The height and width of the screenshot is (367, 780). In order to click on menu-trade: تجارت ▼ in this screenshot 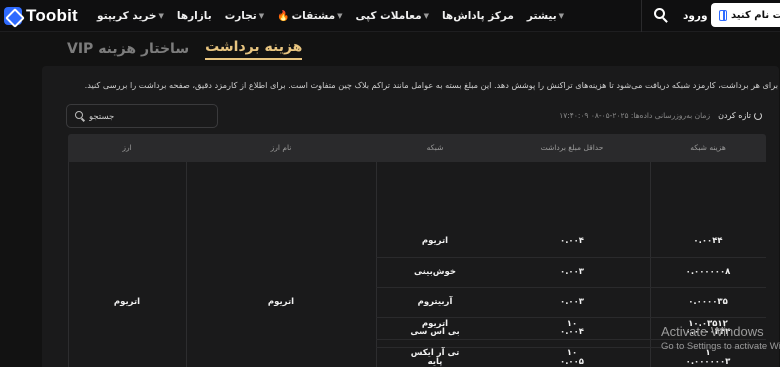, I will do `click(244, 16)`.